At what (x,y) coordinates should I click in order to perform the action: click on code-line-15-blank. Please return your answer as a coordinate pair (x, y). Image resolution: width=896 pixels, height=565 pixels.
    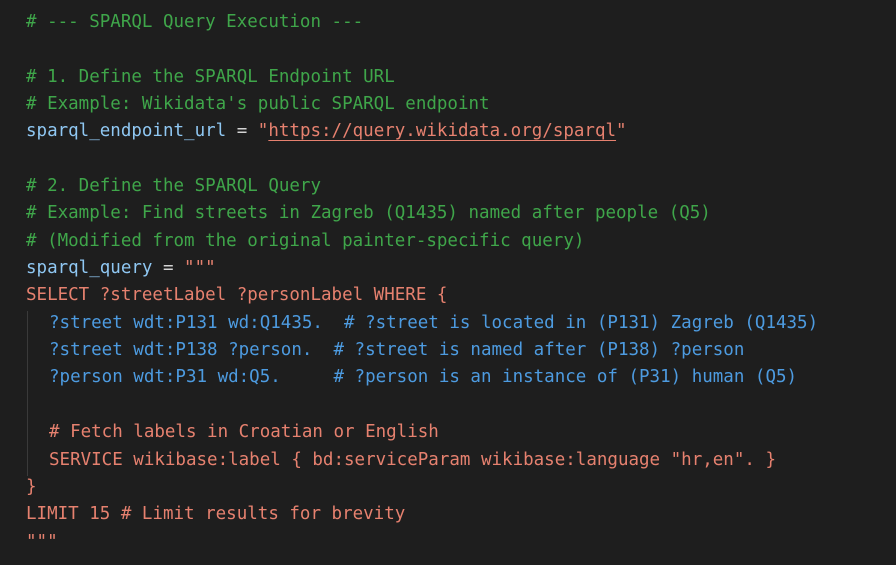
    Looking at the image, I should click on (461, 405).